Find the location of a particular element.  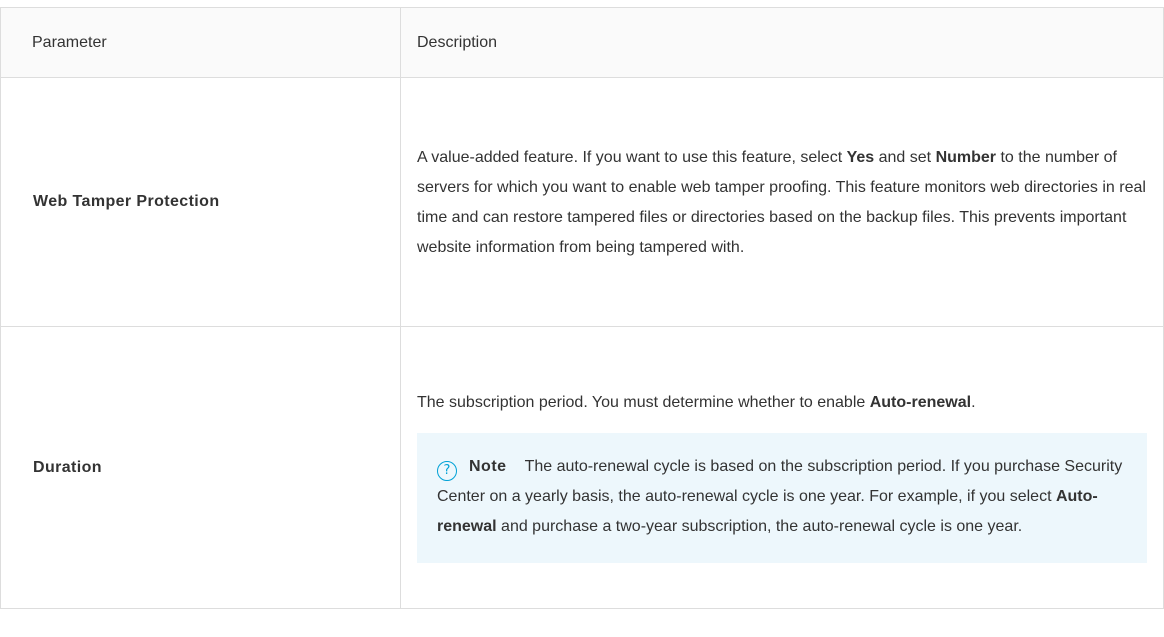

parameter-column-header: Parameter is located at coordinates (200, 42).